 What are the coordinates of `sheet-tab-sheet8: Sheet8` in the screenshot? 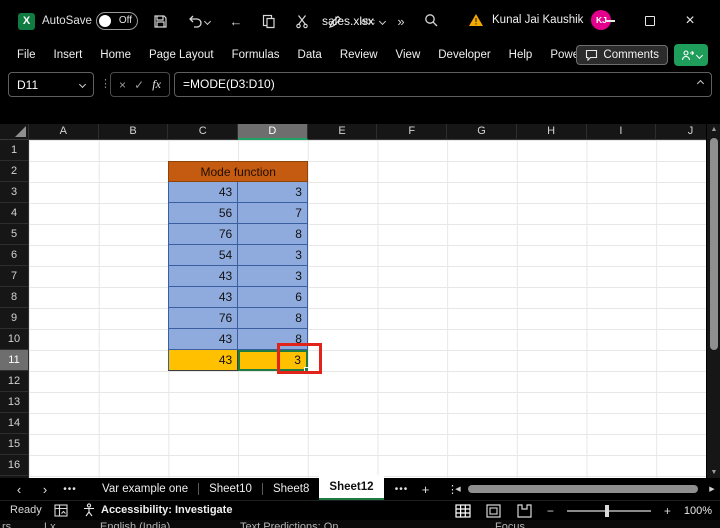 It's located at (291, 489).